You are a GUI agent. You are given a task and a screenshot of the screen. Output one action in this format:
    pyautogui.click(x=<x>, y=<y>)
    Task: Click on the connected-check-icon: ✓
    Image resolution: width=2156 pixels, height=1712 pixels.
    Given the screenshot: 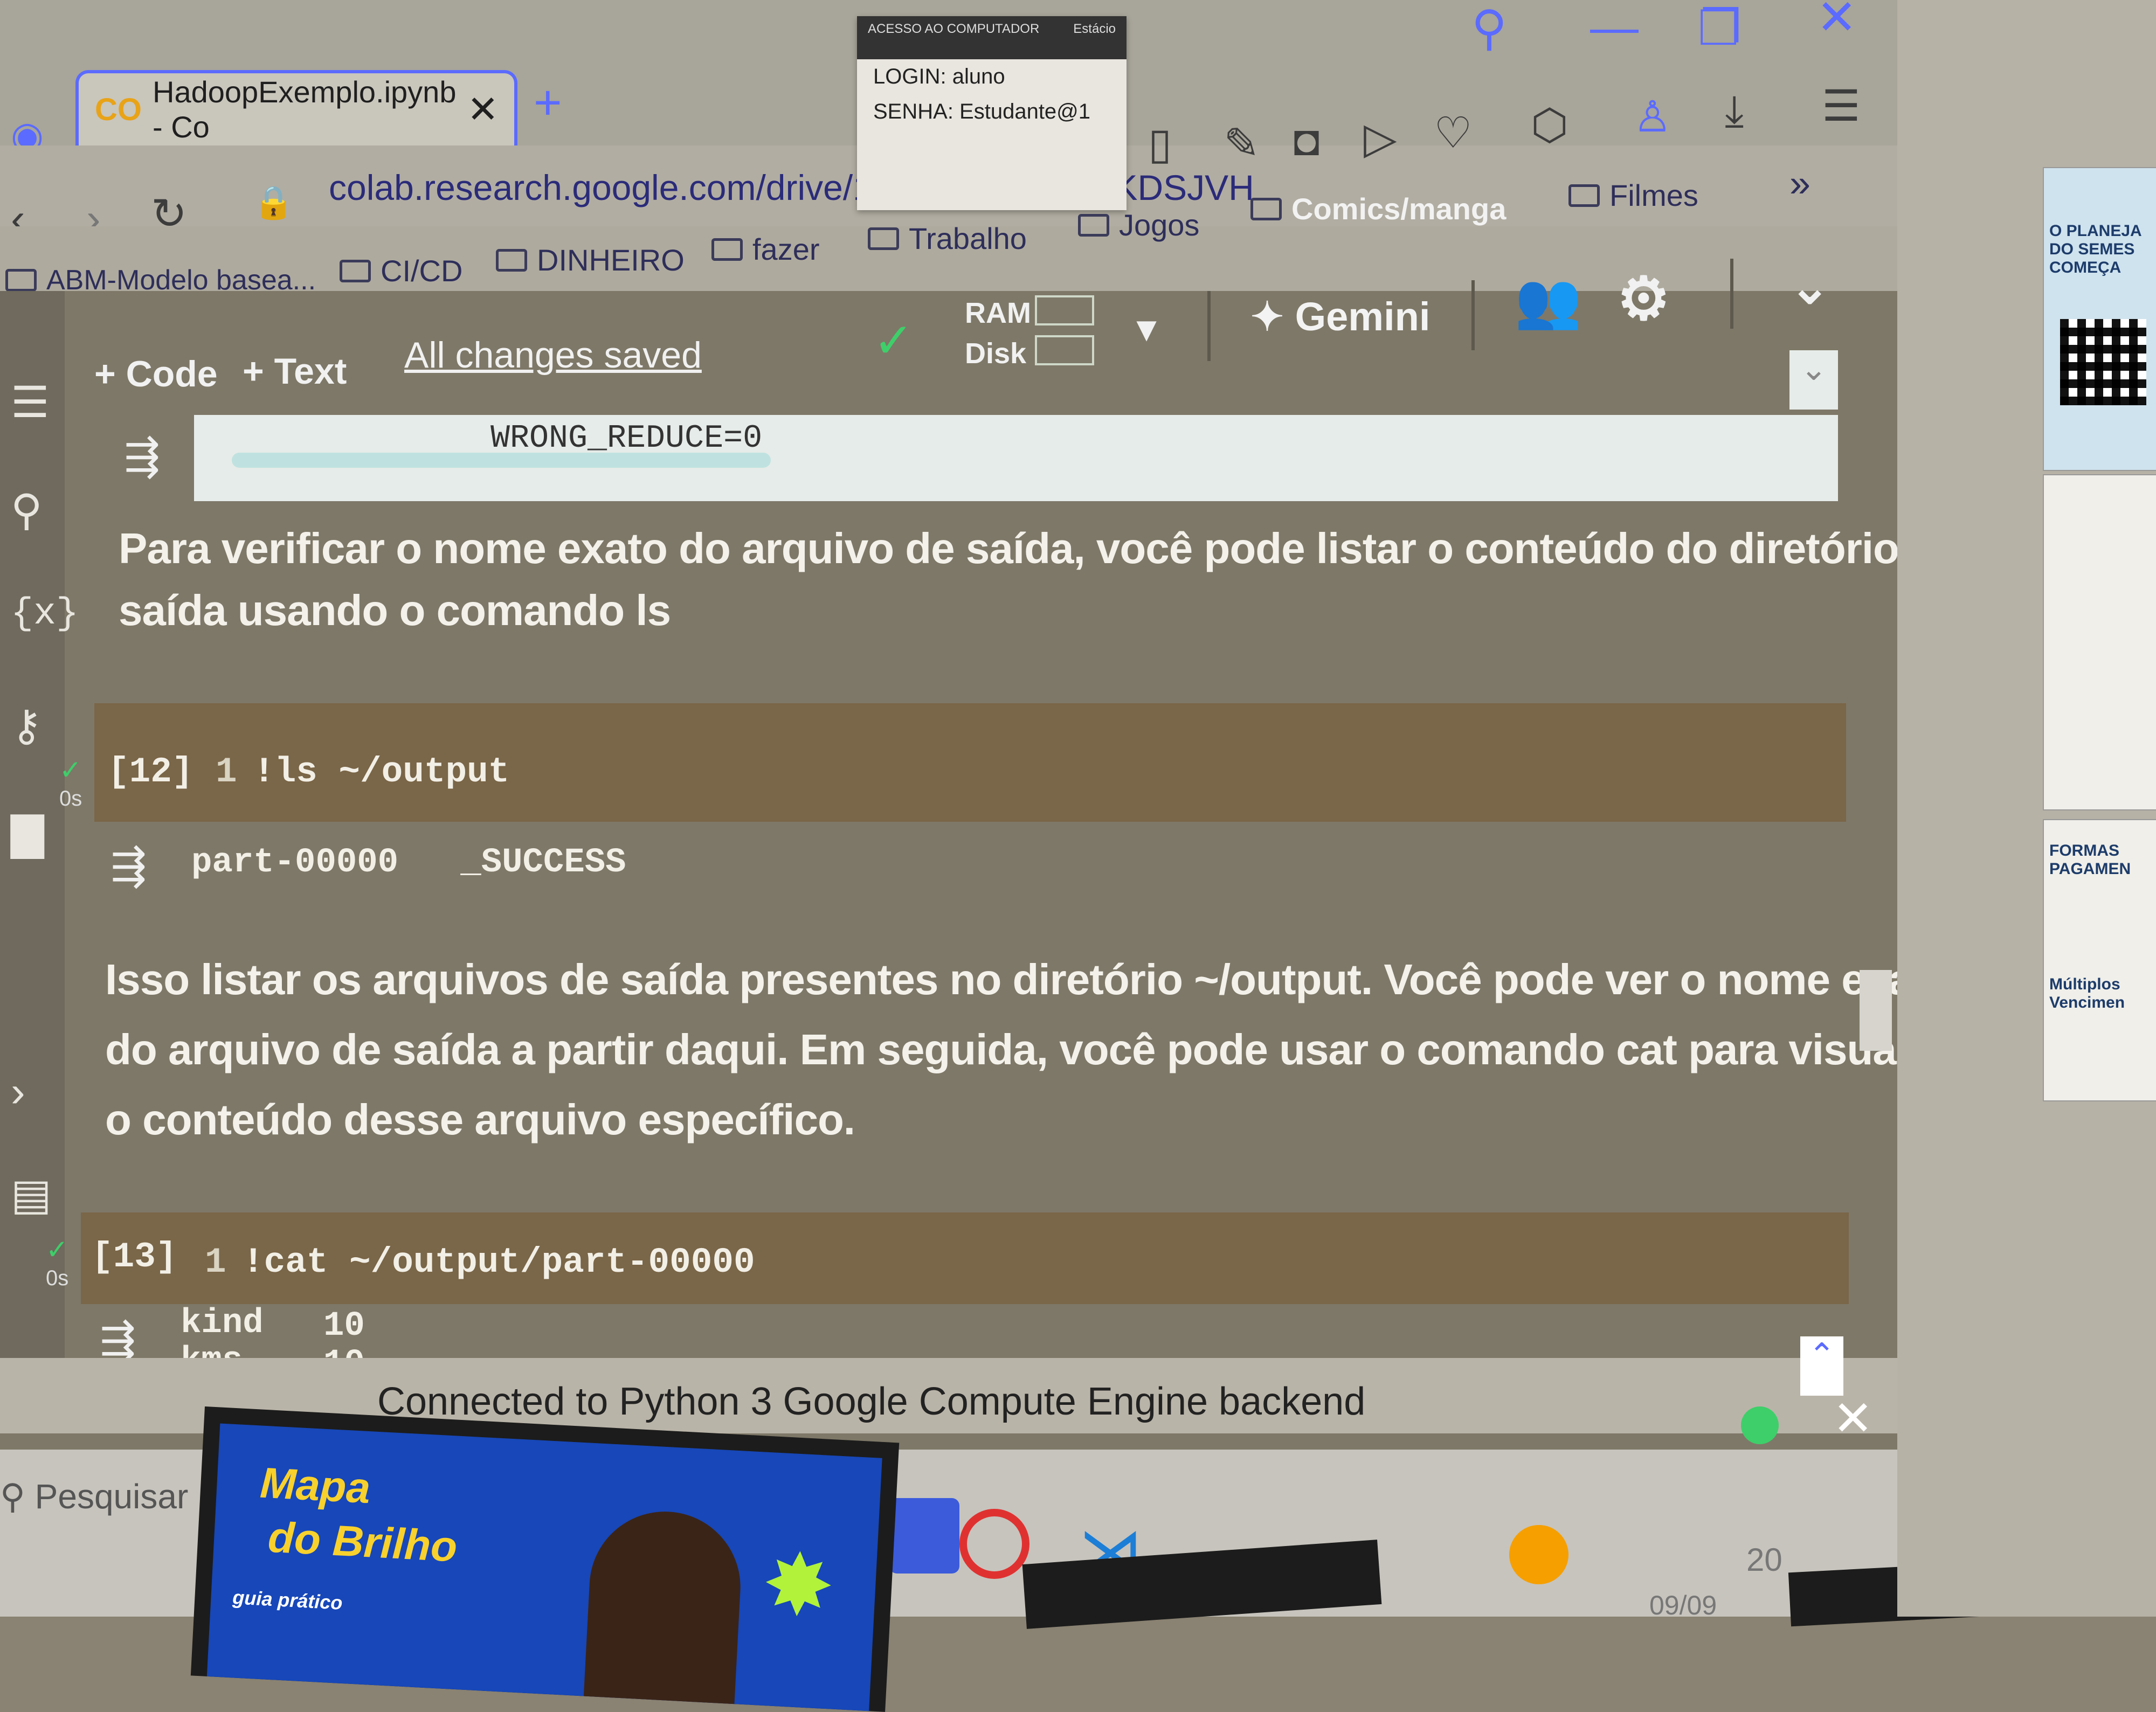 What is the action you would take?
    pyautogui.click(x=893, y=341)
    